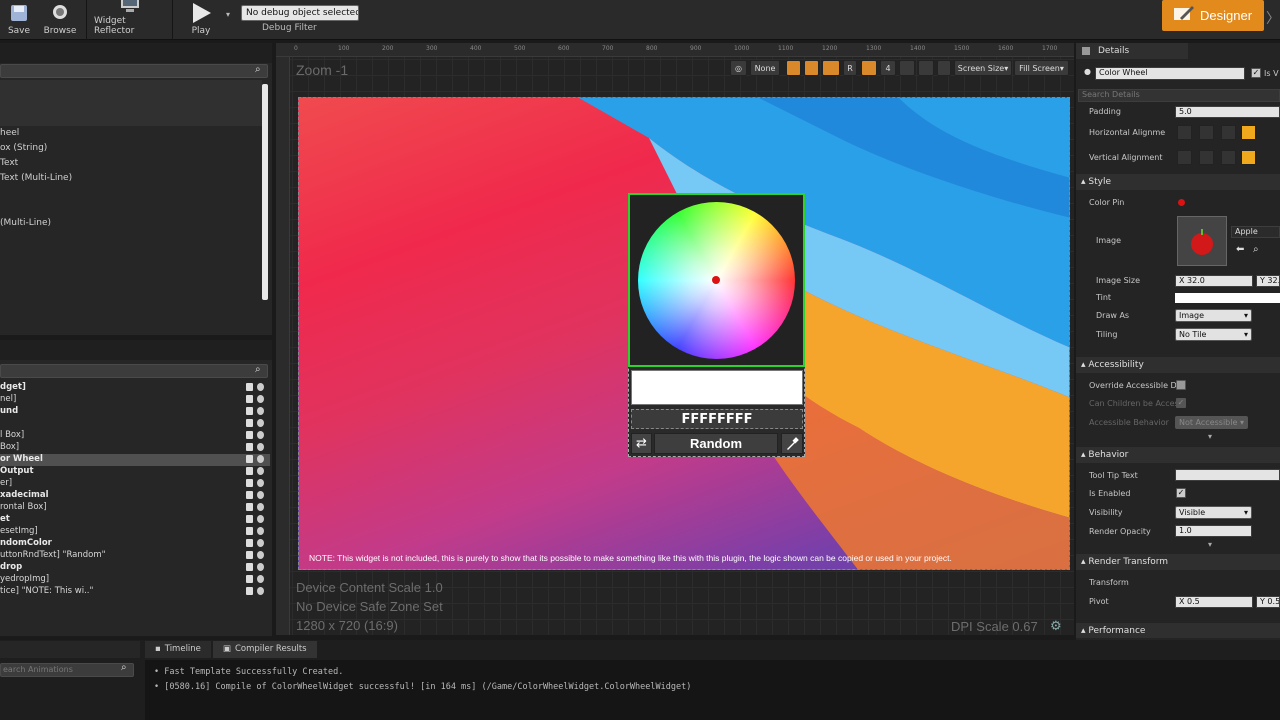  I want to click on palette-search-input, so click(134, 71).